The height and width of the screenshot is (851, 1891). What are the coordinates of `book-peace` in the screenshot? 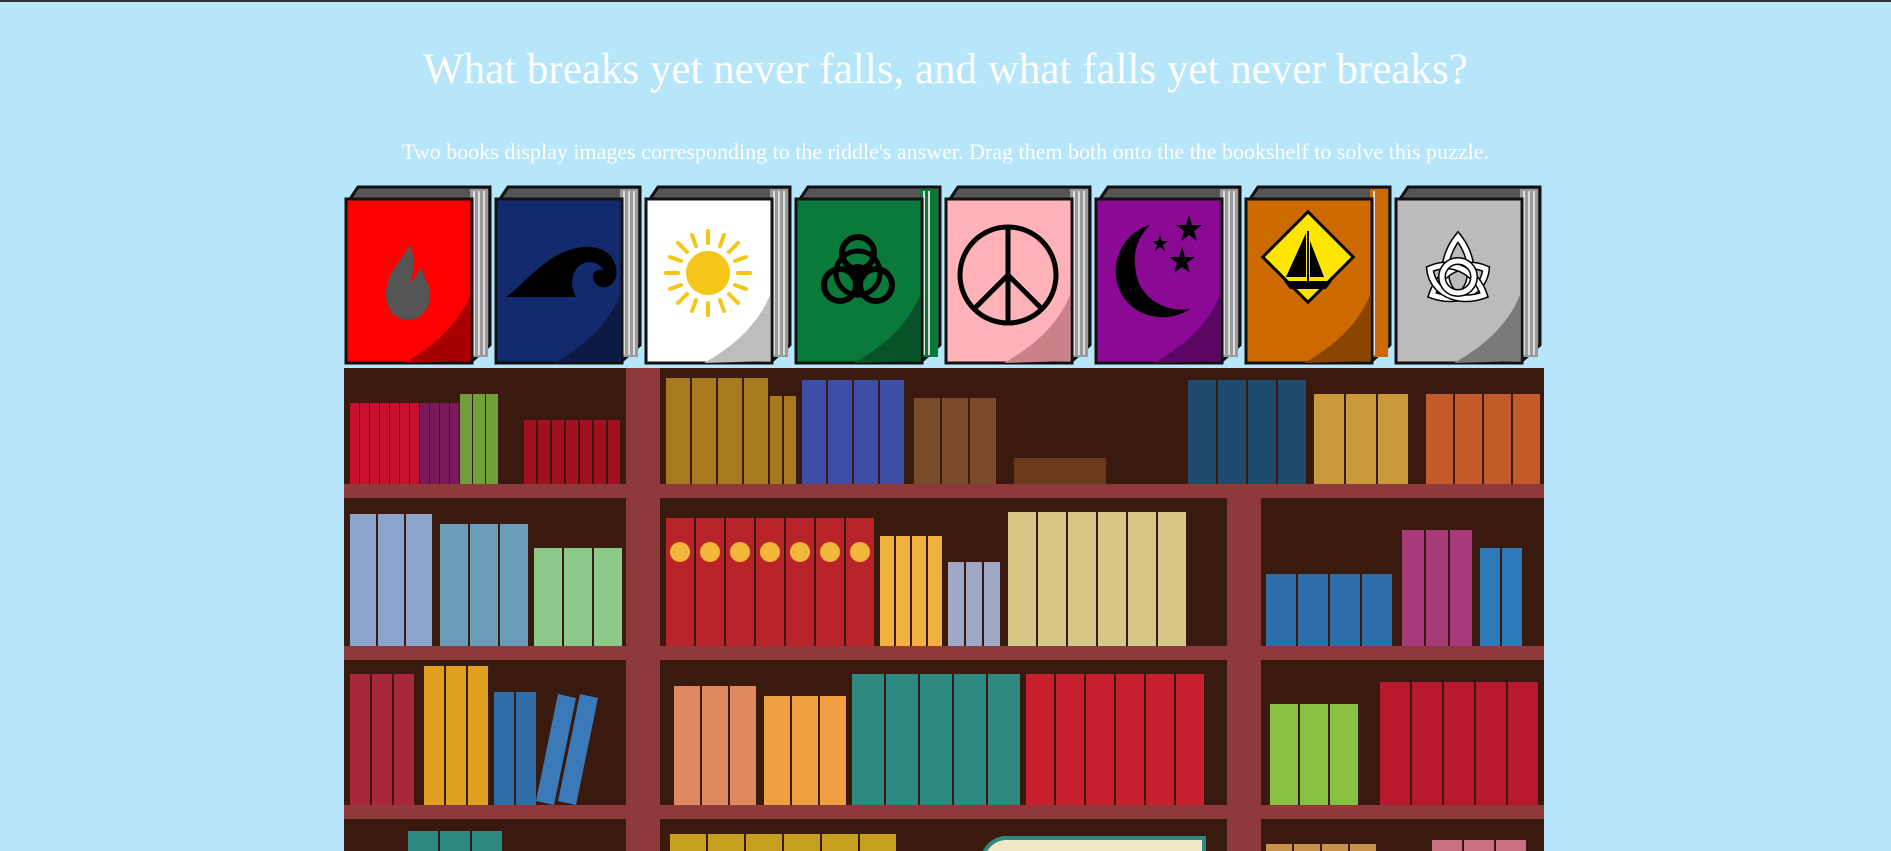 It's located at (1019, 275).